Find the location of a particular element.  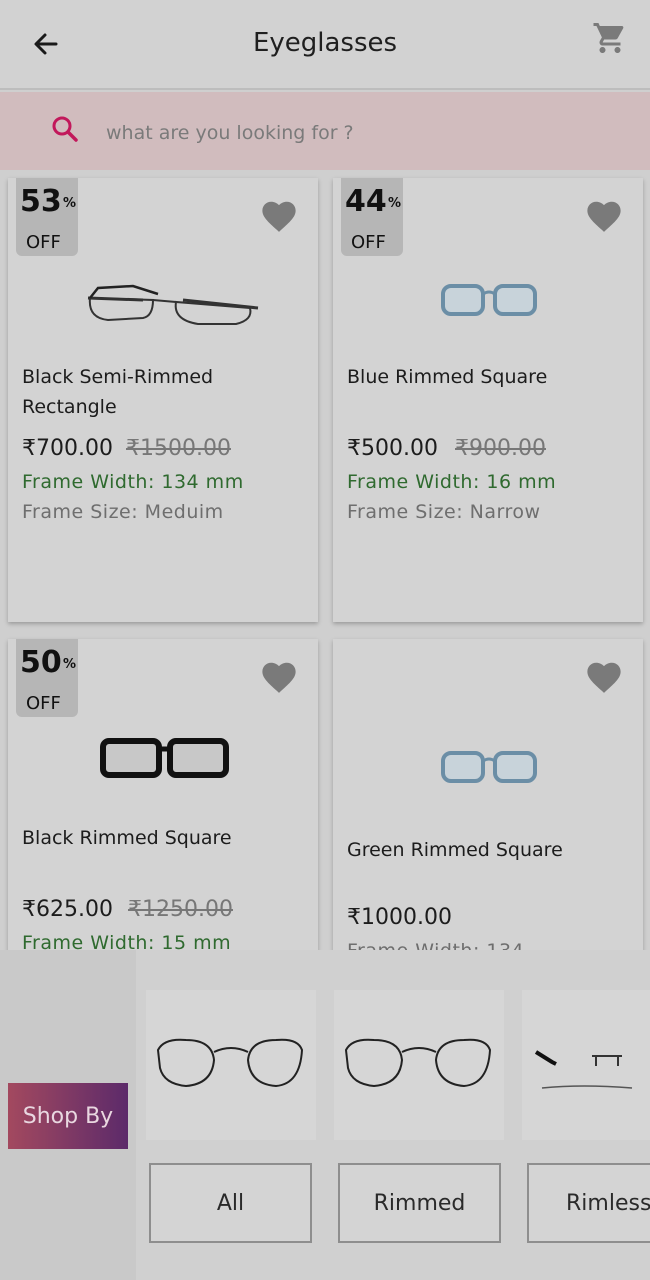

discount-value: 53 is located at coordinates (41, 201).